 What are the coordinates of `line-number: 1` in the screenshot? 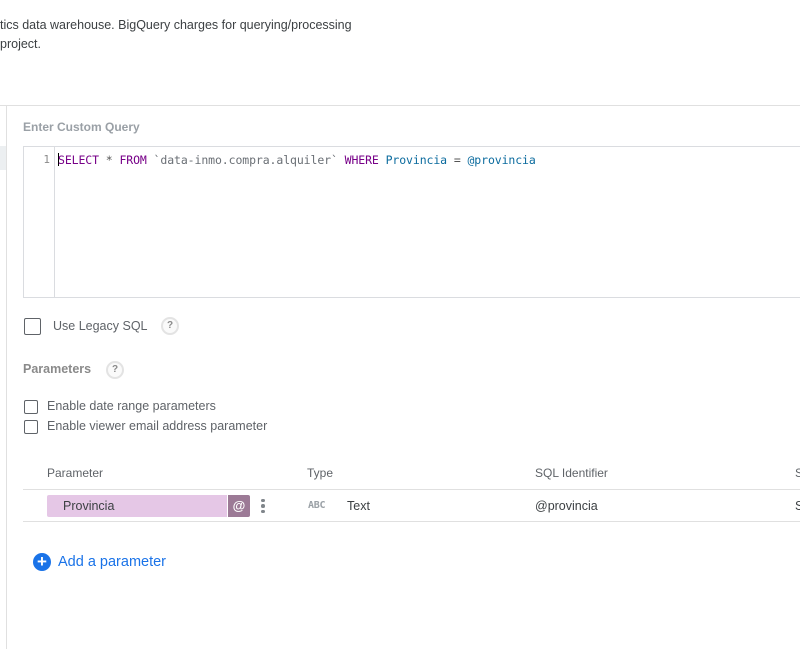 It's located at (46, 159).